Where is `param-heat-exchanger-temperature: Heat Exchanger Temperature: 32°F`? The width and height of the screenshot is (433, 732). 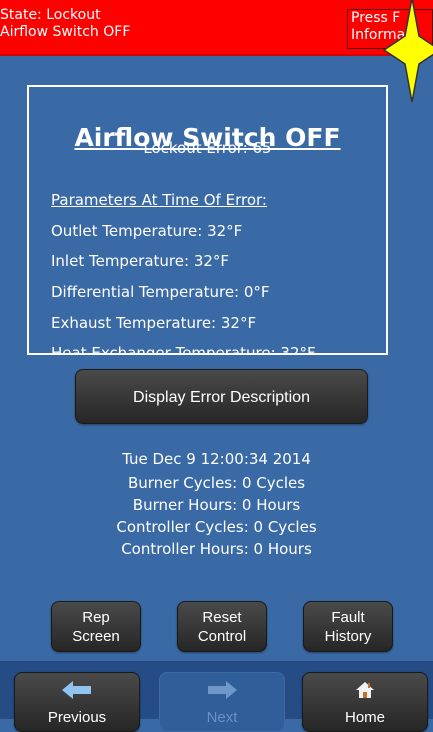 param-heat-exchanger-temperature: Heat Exchanger Temperature: 32°F is located at coordinates (183, 349).